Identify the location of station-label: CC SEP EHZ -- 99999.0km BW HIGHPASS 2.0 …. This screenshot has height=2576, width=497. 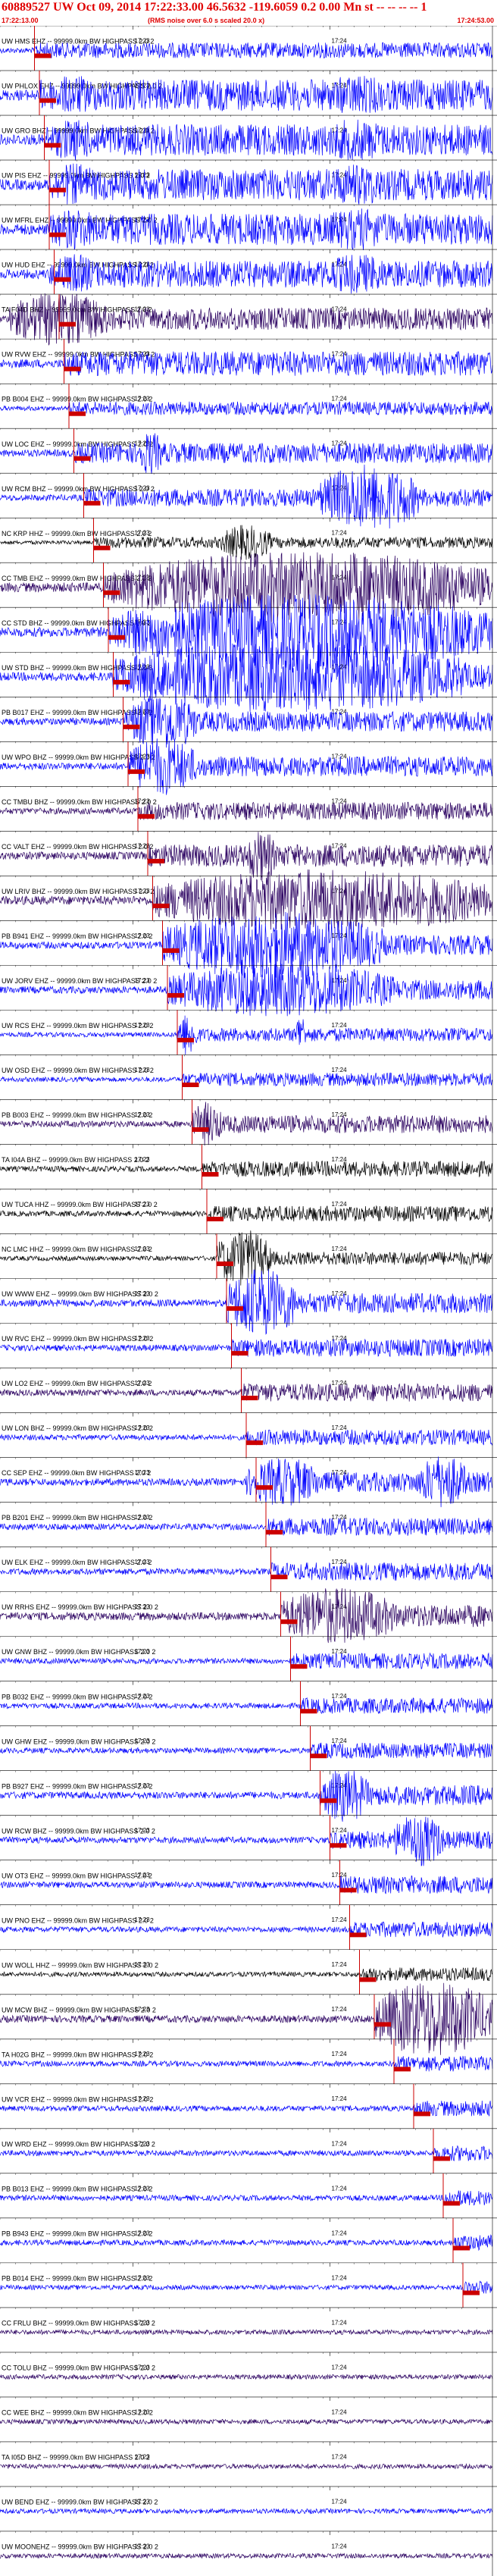
(76, 1473).